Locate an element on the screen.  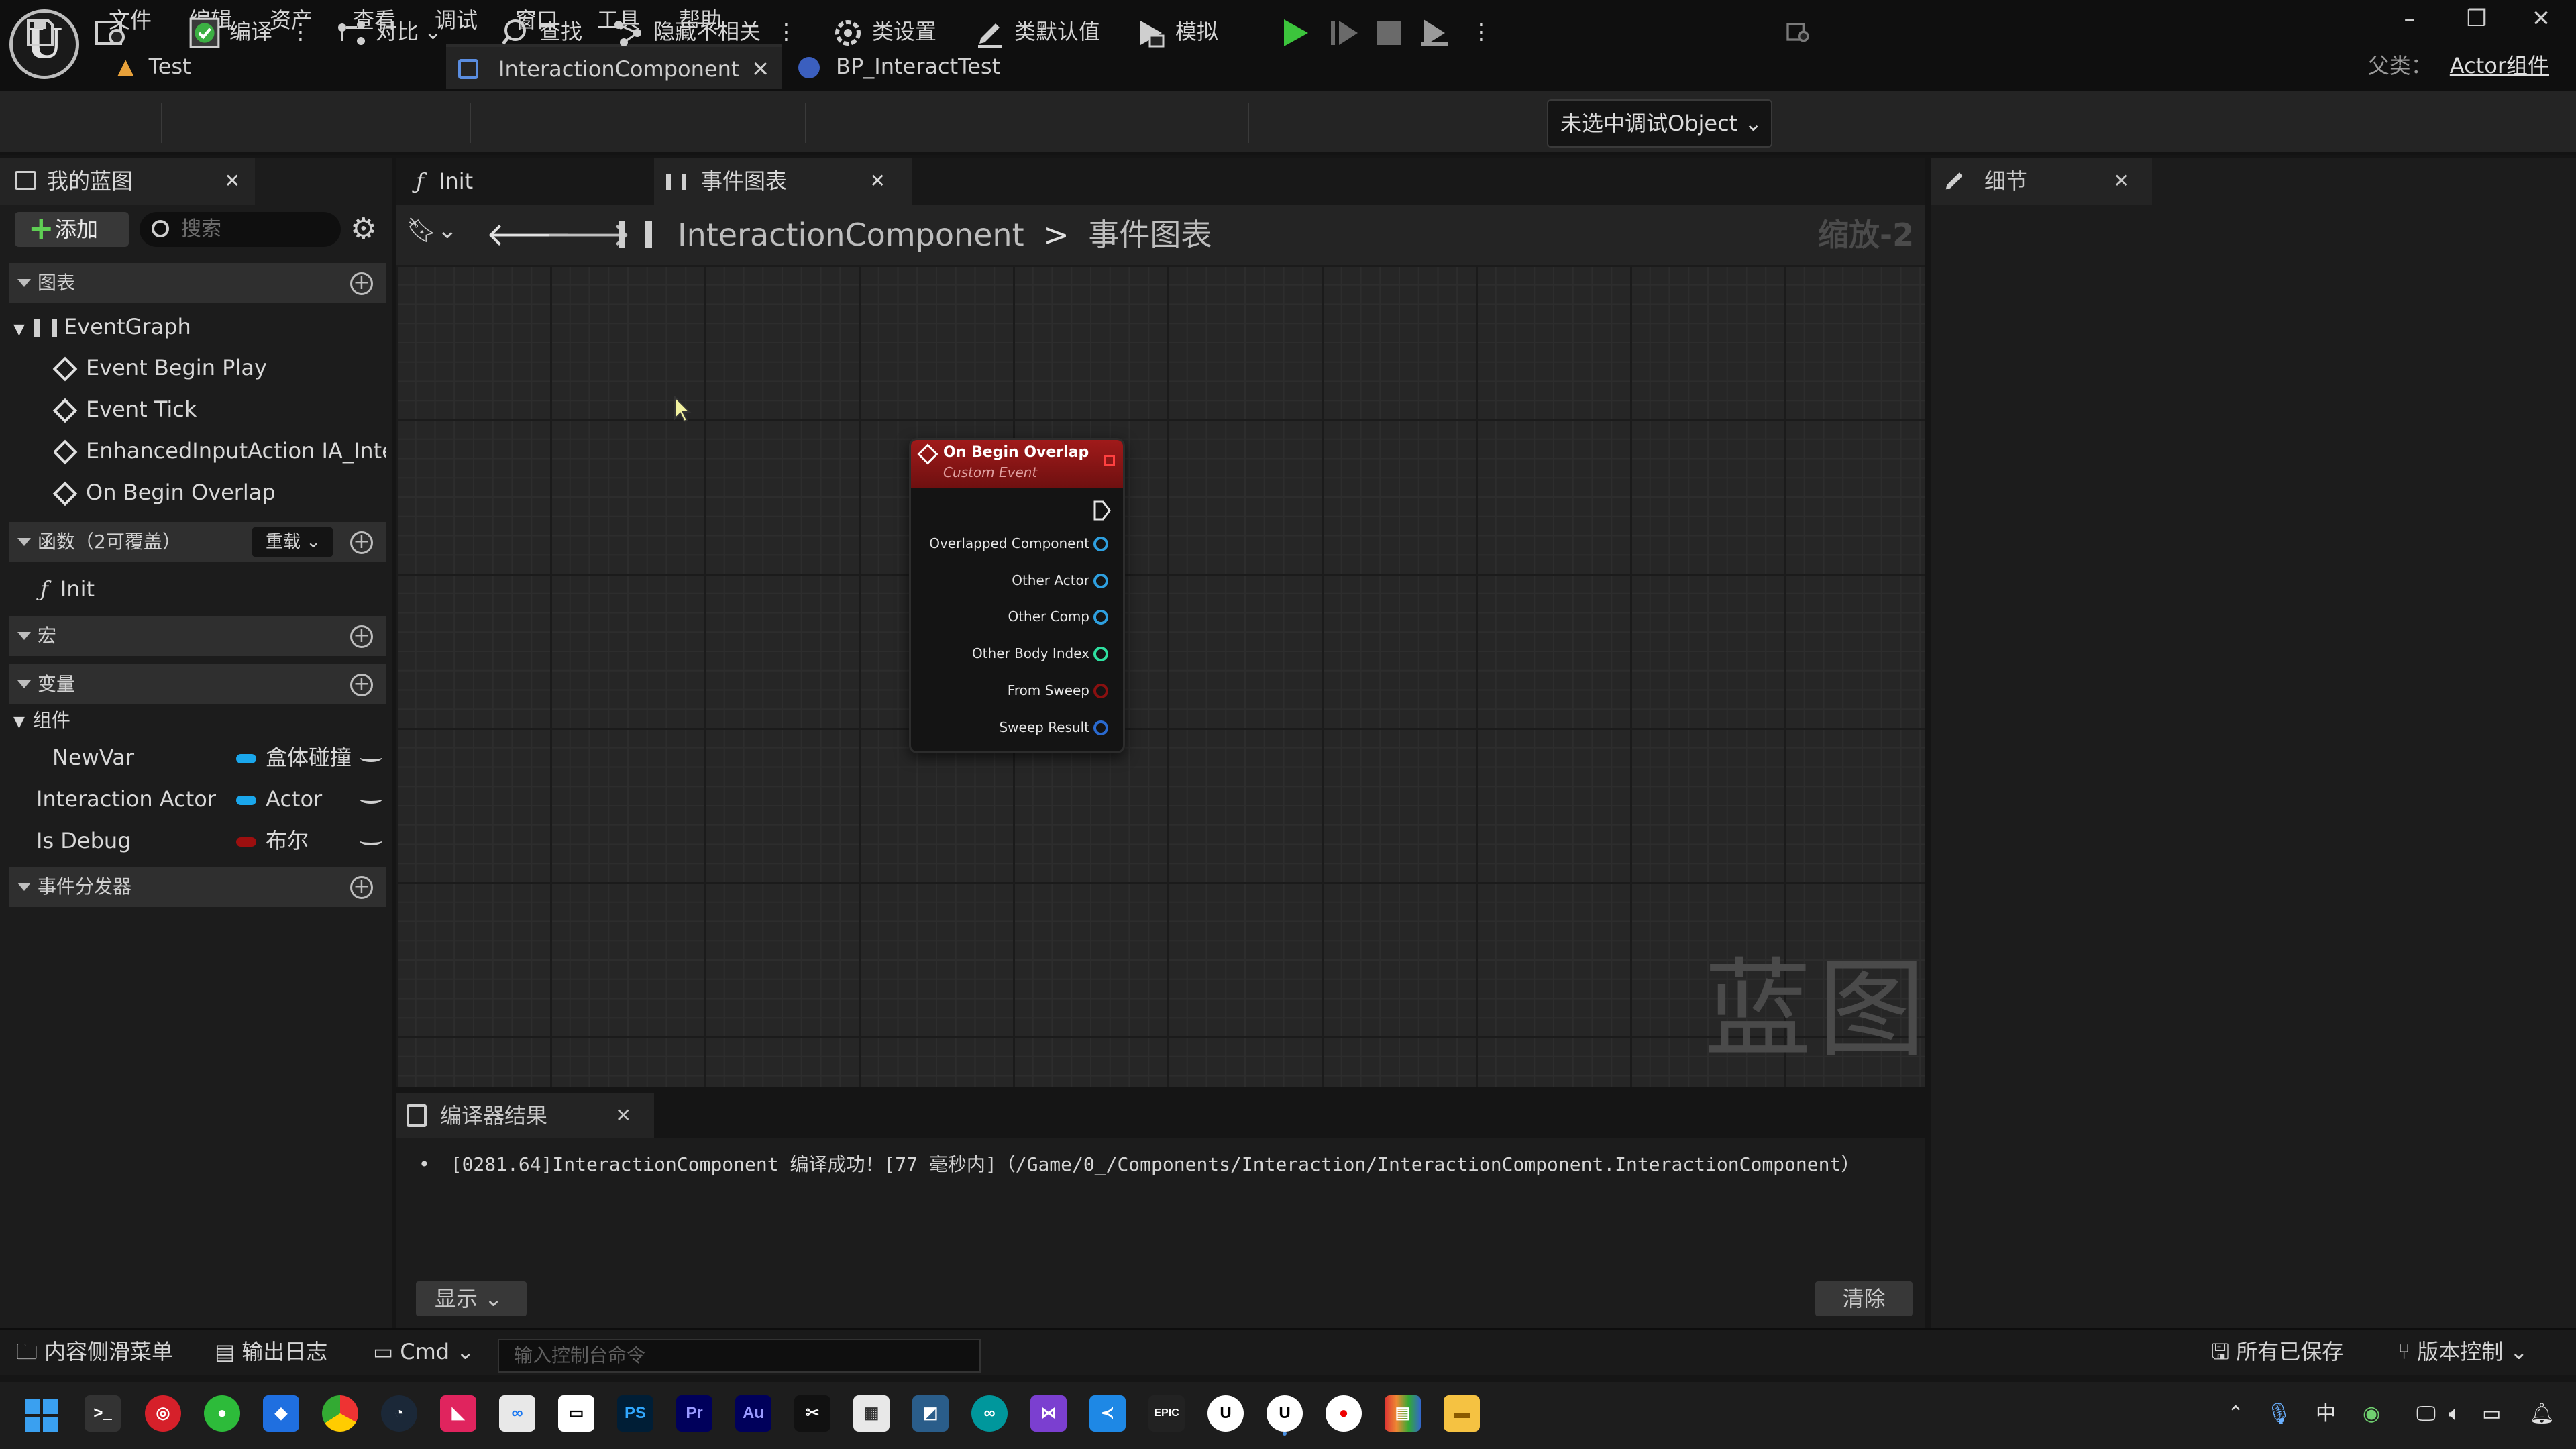
arduino-icon: ∞ is located at coordinates (989, 1413).